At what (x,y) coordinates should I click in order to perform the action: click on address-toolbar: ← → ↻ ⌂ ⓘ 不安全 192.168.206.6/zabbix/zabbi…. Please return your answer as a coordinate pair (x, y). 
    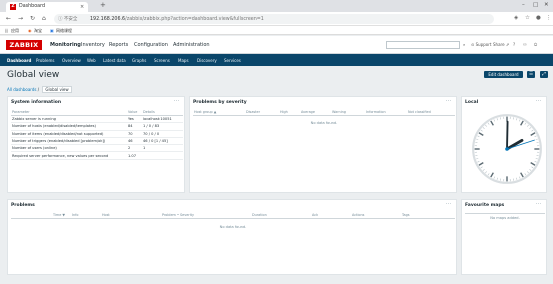
    Looking at the image, I should click on (276, 19).